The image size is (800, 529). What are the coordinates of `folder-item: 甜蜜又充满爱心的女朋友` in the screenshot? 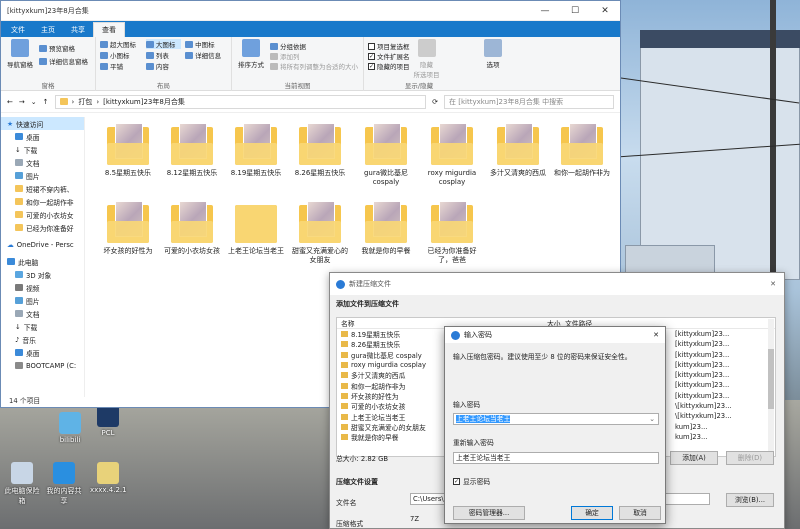 It's located at (320, 232).